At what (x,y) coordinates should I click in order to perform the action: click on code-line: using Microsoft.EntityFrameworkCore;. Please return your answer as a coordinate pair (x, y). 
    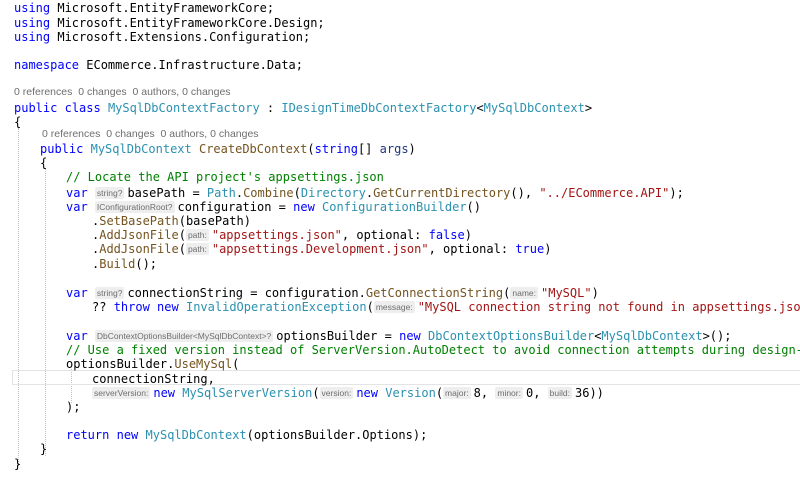
    Looking at the image, I should click on (144, 8).